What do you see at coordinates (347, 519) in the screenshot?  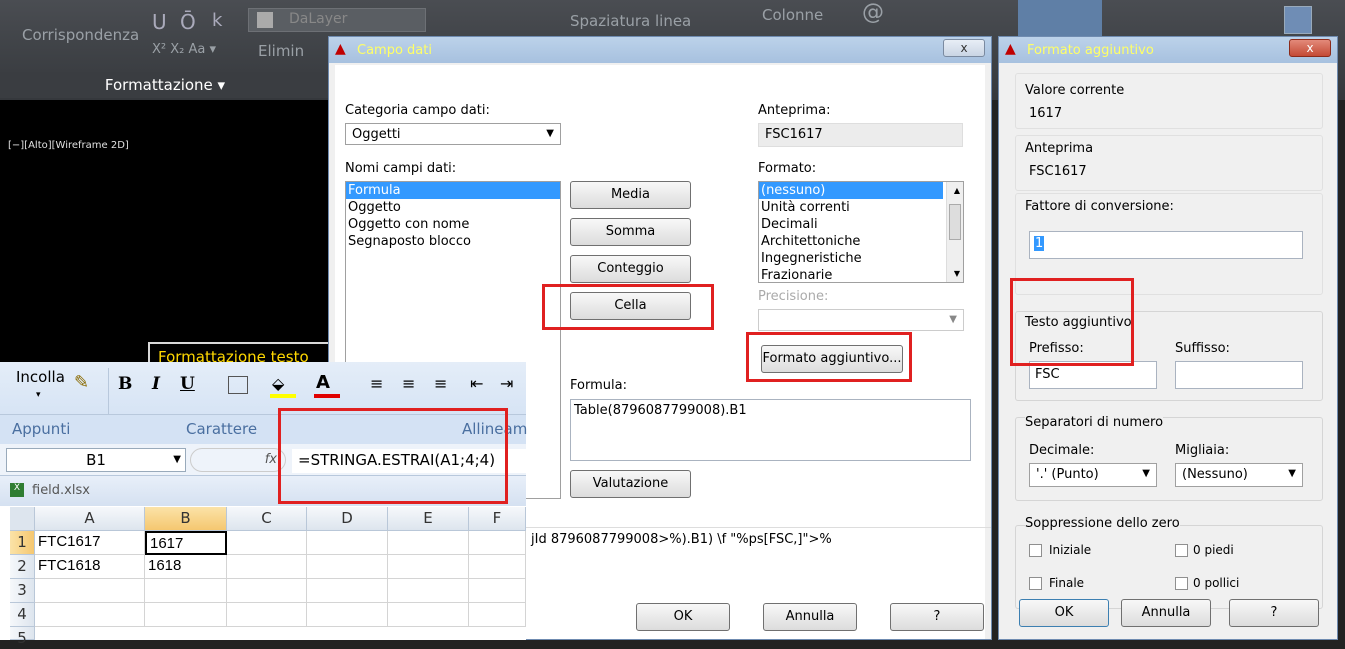 I see `column-header: D` at bounding box center [347, 519].